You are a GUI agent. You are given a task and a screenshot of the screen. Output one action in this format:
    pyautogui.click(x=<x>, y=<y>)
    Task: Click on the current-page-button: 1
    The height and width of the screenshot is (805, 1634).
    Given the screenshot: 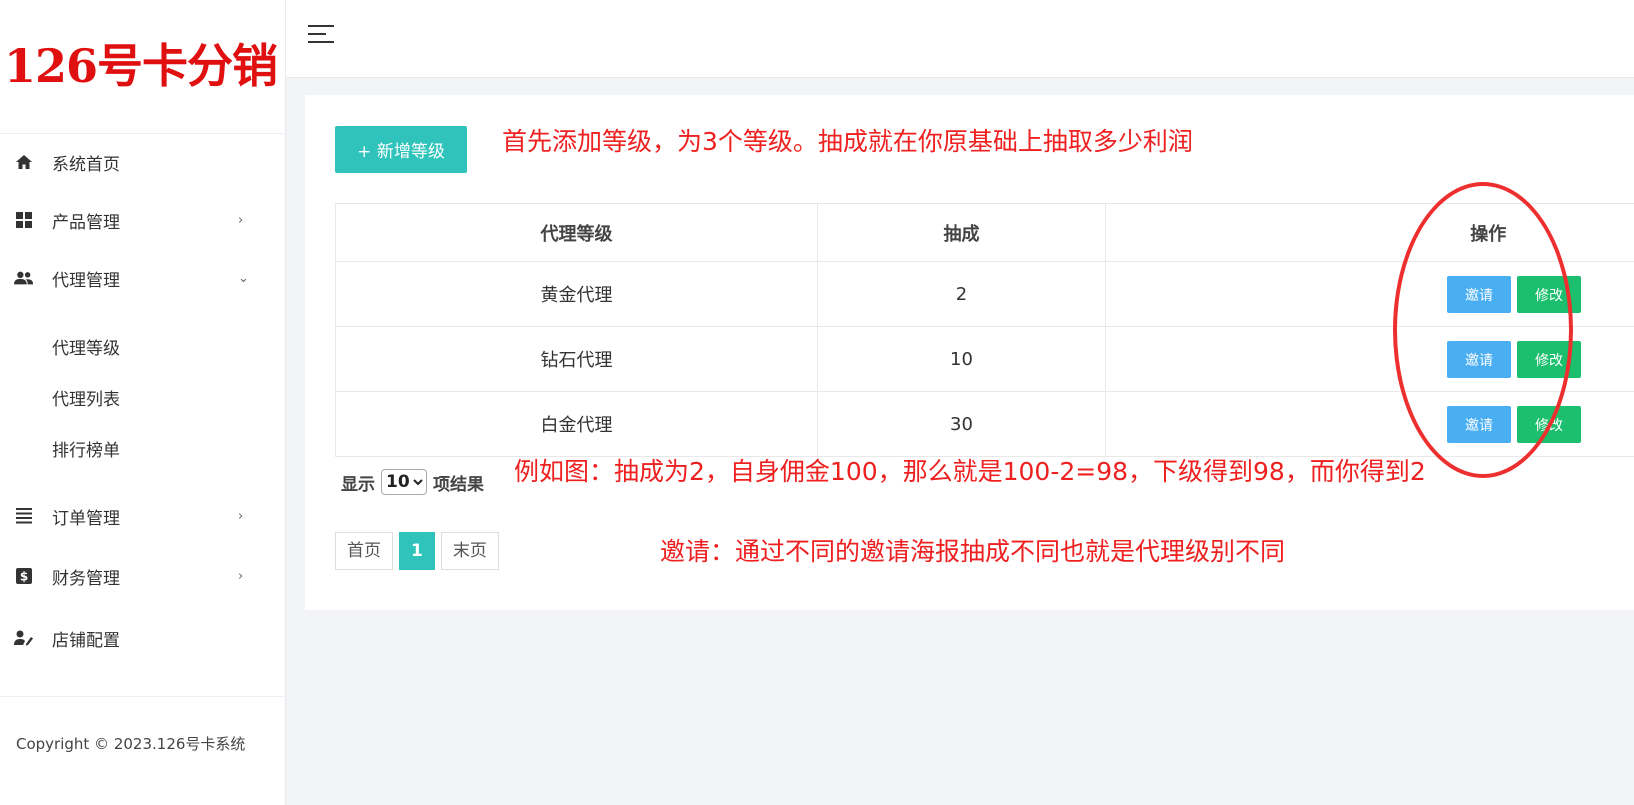 What is the action you would take?
    pyautogui.click(x=417, y=551)
    